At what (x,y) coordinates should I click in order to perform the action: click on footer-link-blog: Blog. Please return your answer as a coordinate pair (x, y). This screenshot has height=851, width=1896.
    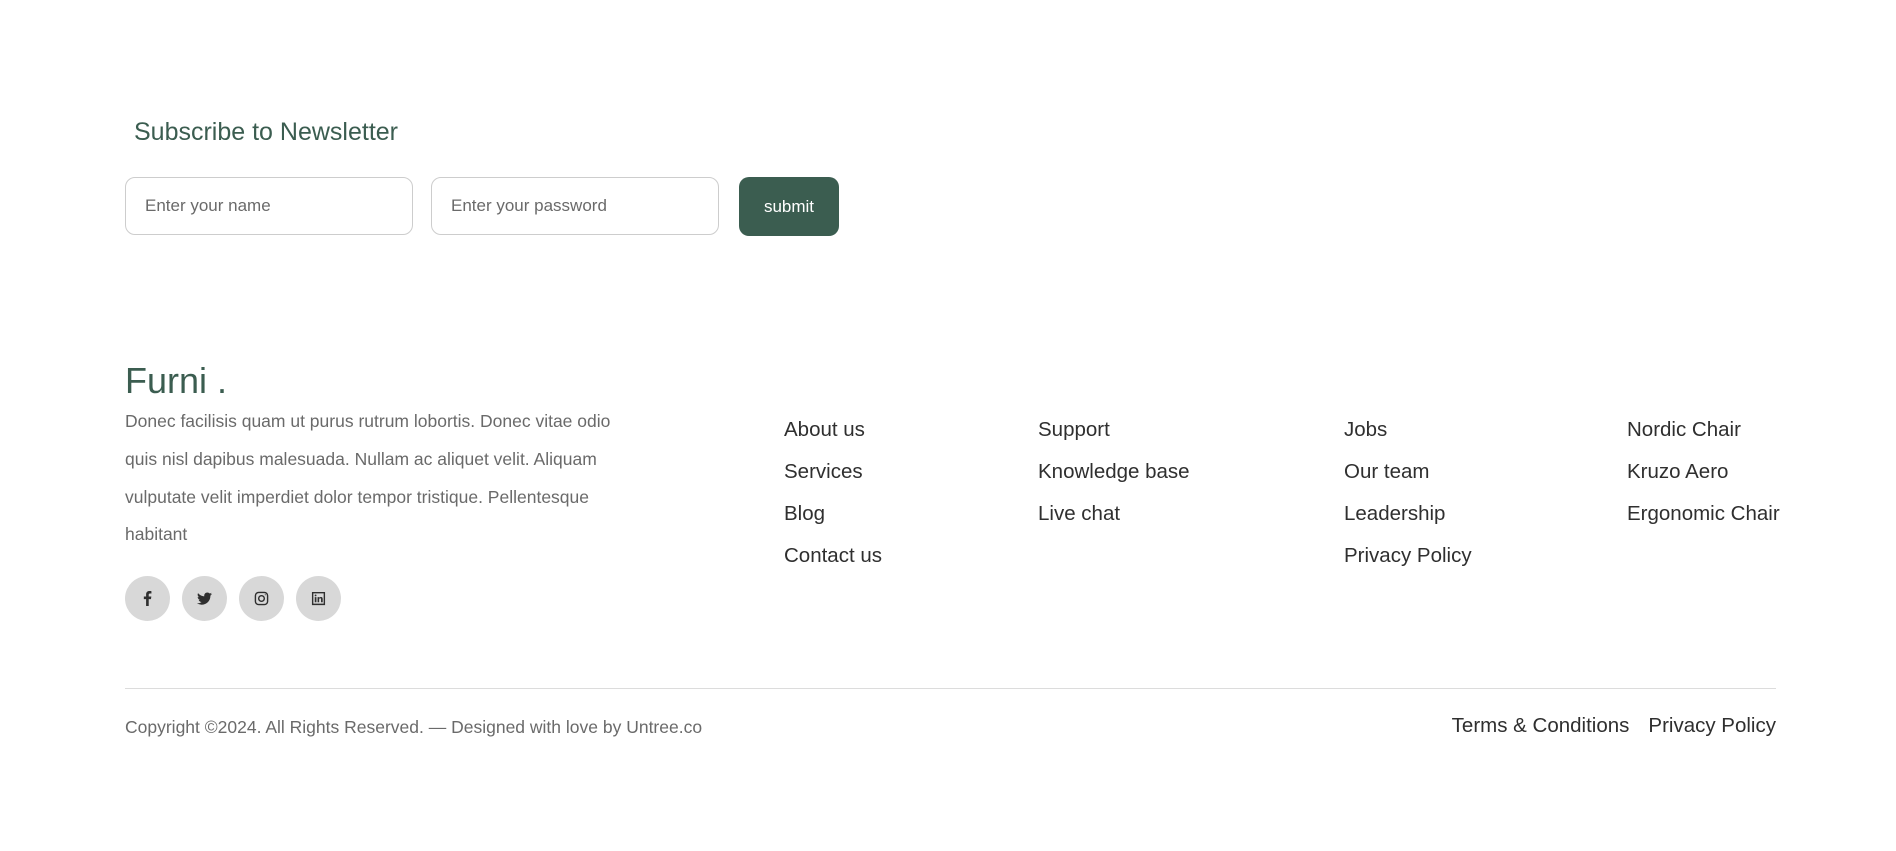
    Looking at the image, I should click on (833, 514).